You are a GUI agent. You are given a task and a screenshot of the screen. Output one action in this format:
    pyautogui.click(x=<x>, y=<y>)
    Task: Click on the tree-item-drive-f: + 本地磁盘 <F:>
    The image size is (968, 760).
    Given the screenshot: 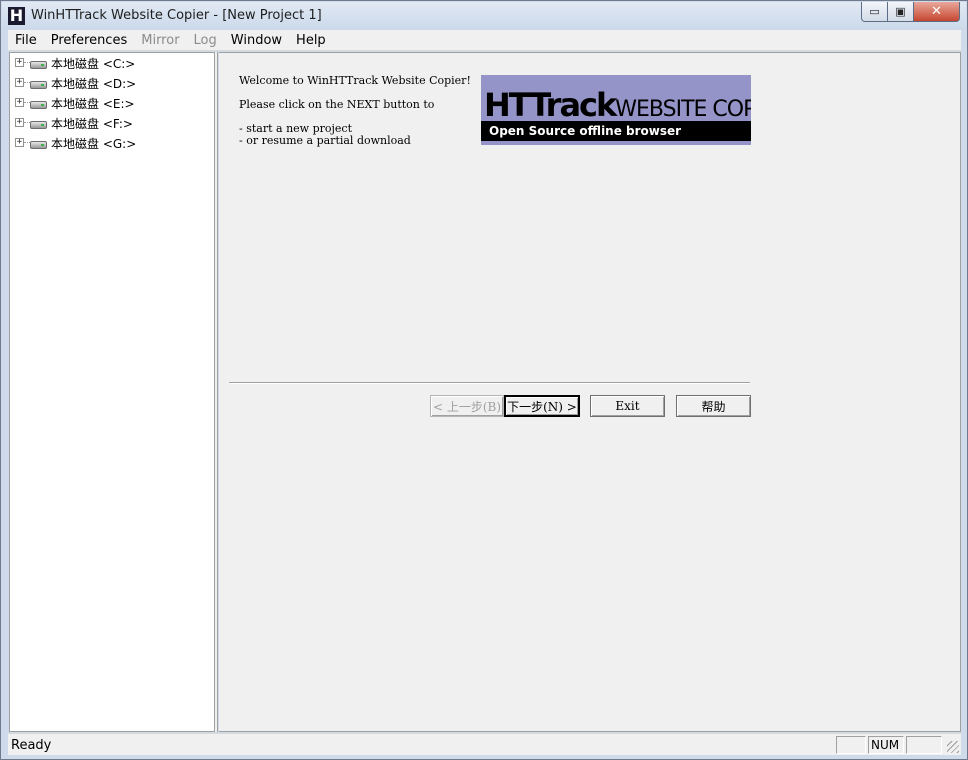 What is the action you would take?
    pyautogui.click(x=112, y=123)
    